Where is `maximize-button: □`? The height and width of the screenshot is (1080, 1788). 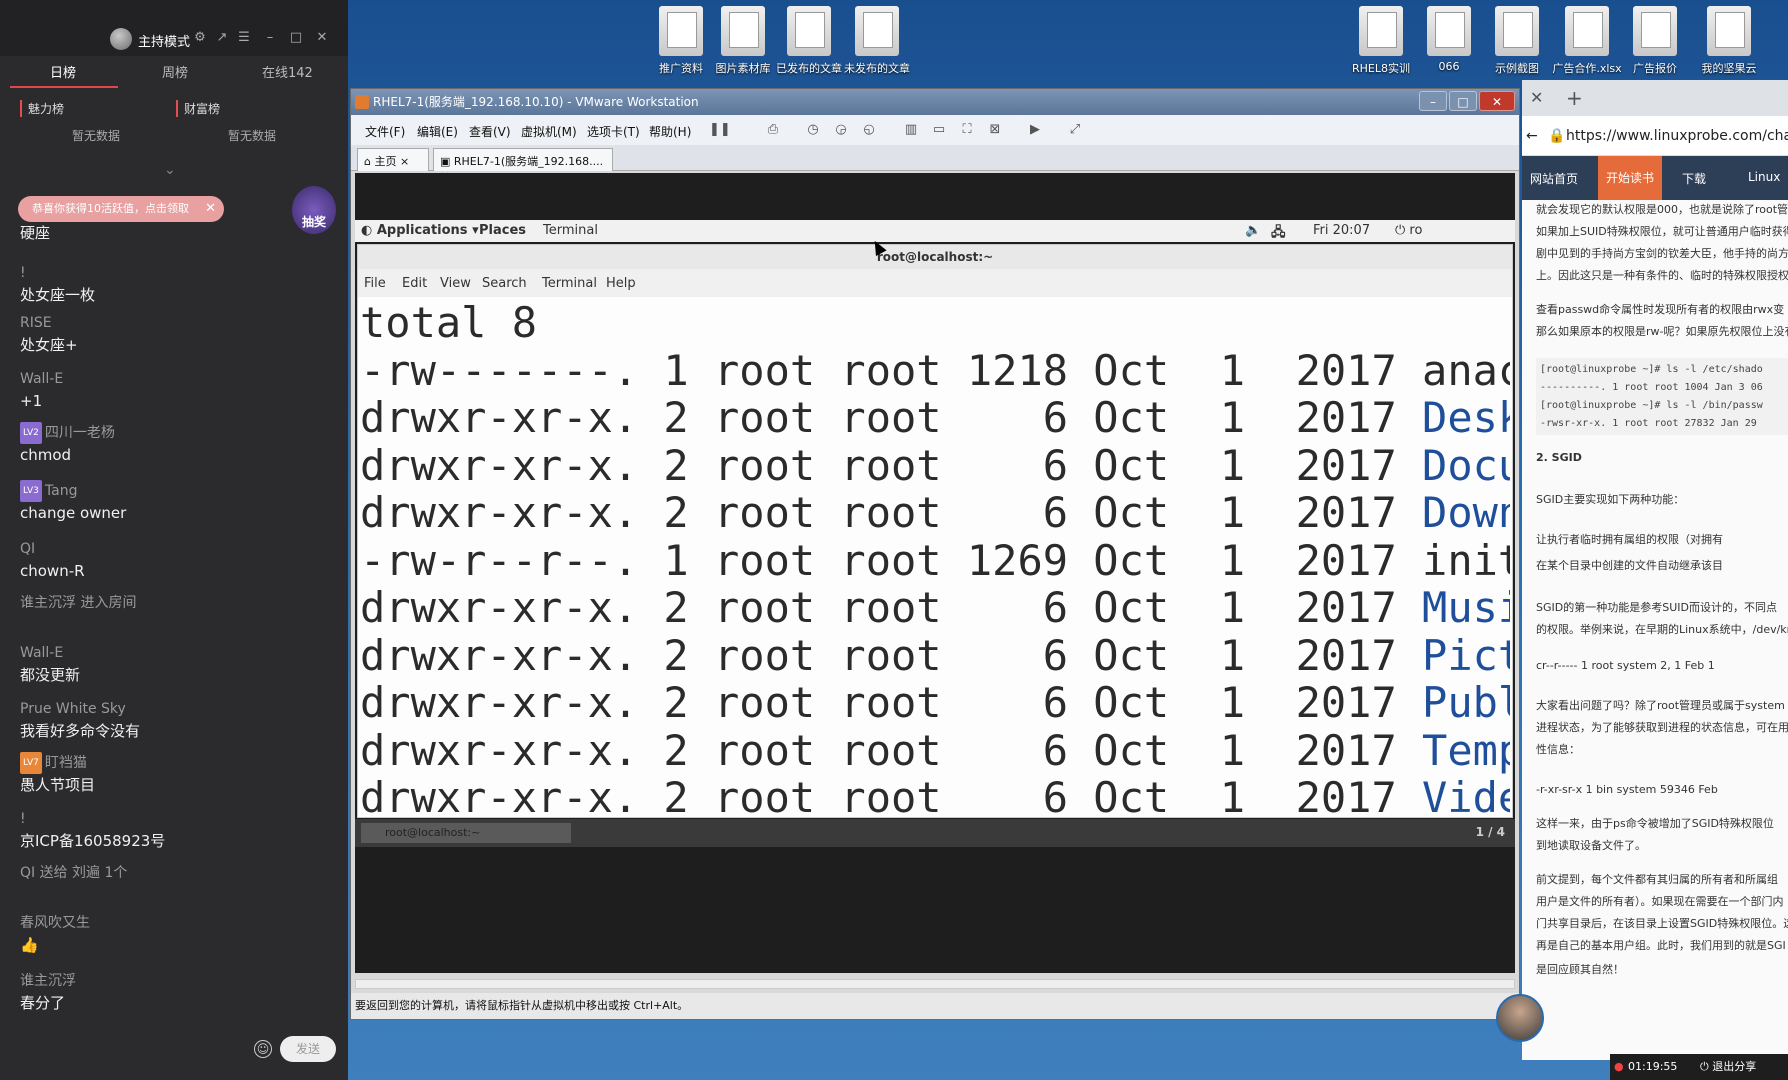 maximize-button: □ is located at coordinates (1463, 101).